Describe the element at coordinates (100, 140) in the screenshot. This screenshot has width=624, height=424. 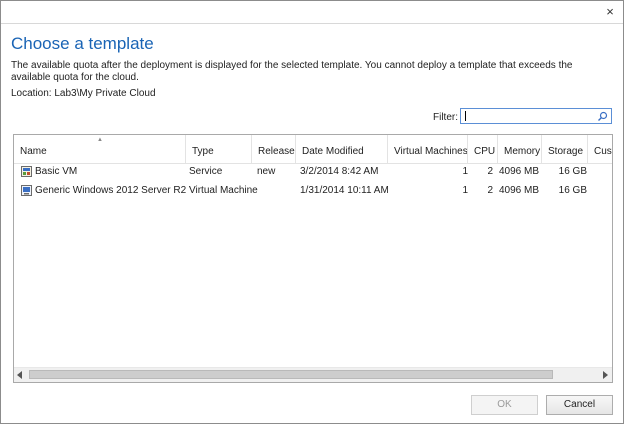
I see `sort-ascending-icon: ▲` at that location.